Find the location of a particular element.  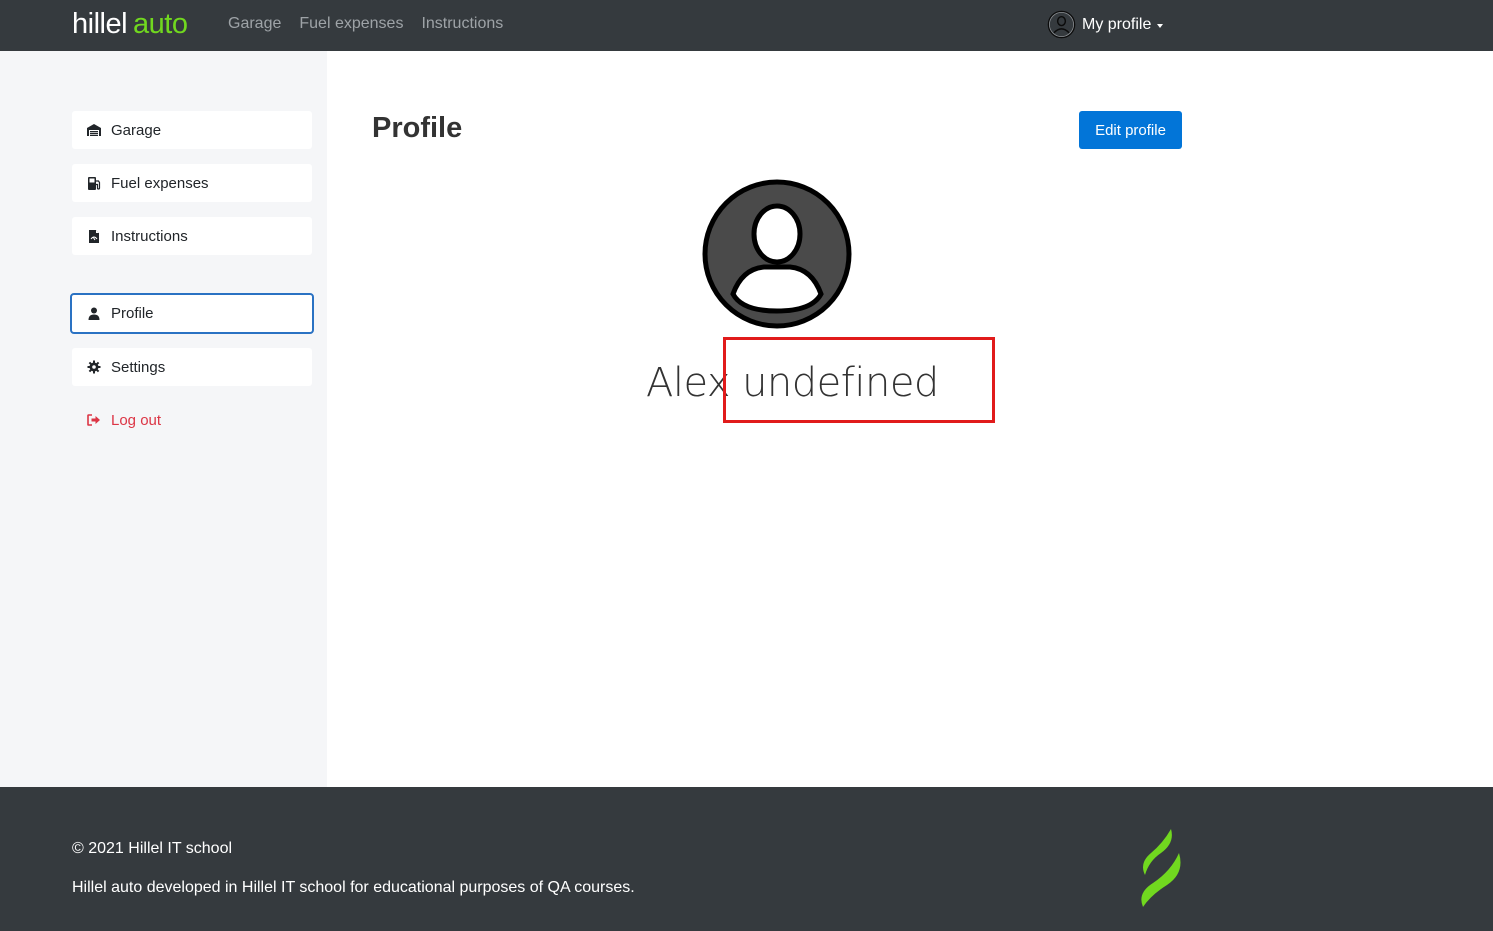

sidebar-item-label: Instructions is located at coordinates (149, 236).